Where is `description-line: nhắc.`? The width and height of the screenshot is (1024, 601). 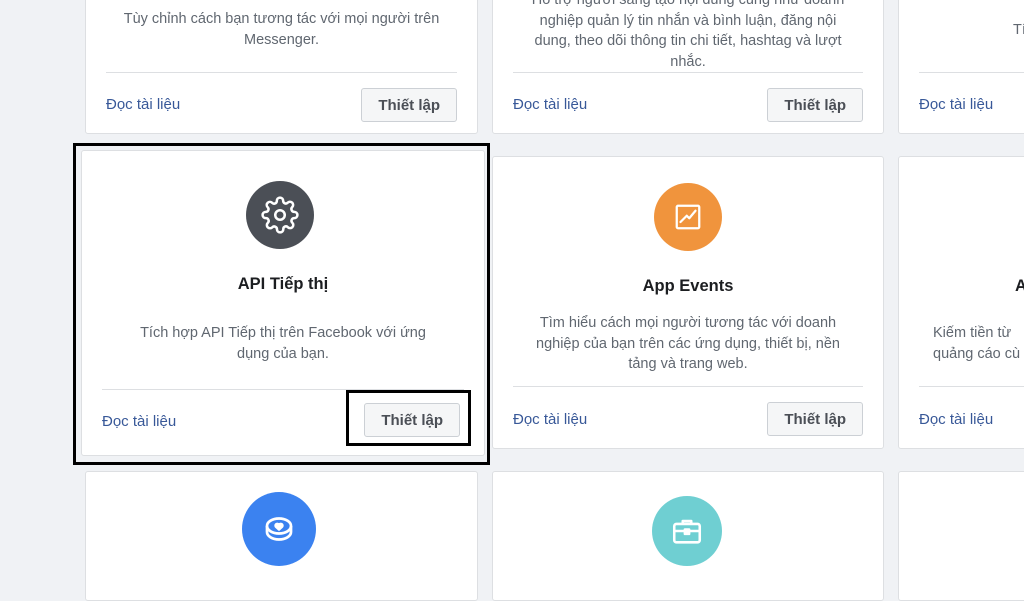
description-line: nhắc. is located at coordinates (688, 61).